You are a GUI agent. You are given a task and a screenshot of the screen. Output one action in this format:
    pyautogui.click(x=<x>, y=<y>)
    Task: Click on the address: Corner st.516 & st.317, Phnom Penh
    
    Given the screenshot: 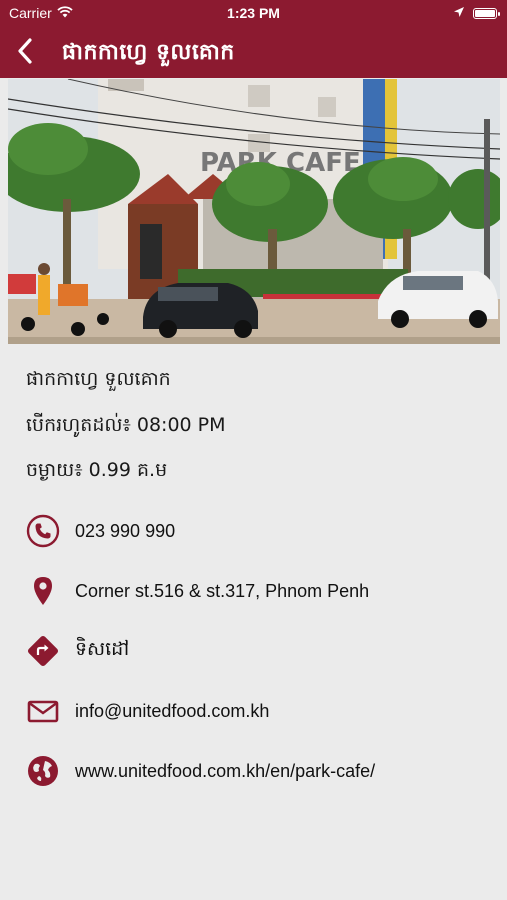 What is the action you would take?
    pyautogui.click(x=222, y=590)
    